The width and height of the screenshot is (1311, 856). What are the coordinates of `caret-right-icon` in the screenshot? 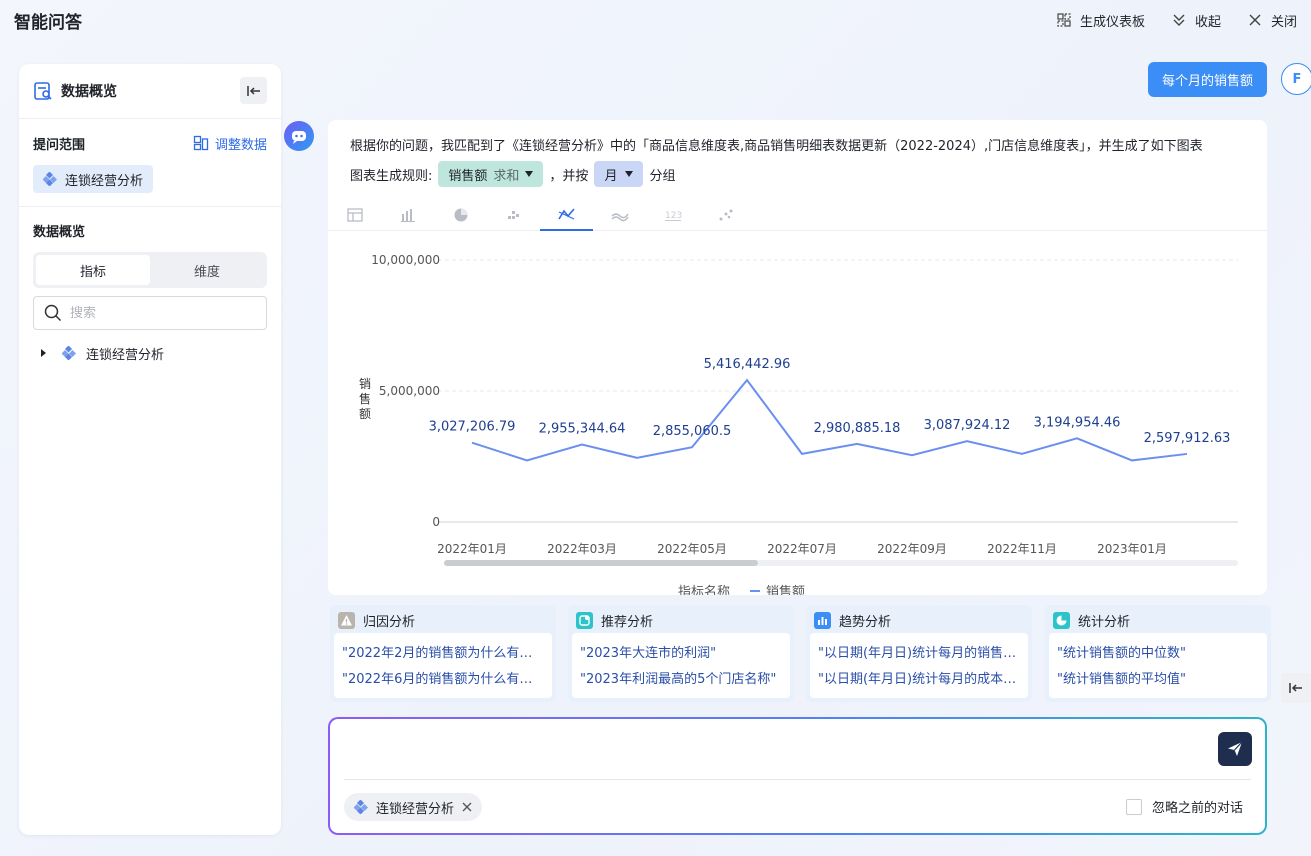 It's located at (43, 353).